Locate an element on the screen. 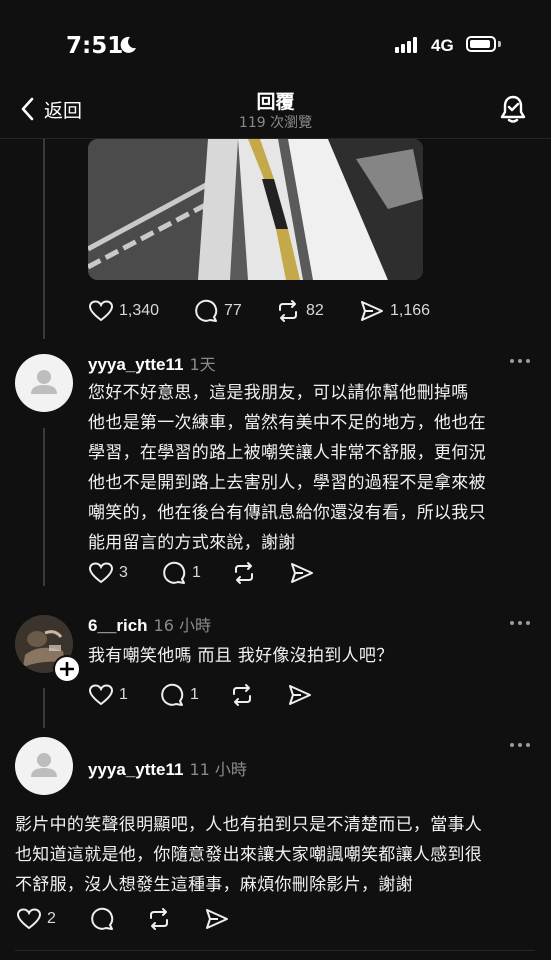 The width and height of the screenshot is (551, 960). status-time: 7:51 is located at coordinates (95, 46).